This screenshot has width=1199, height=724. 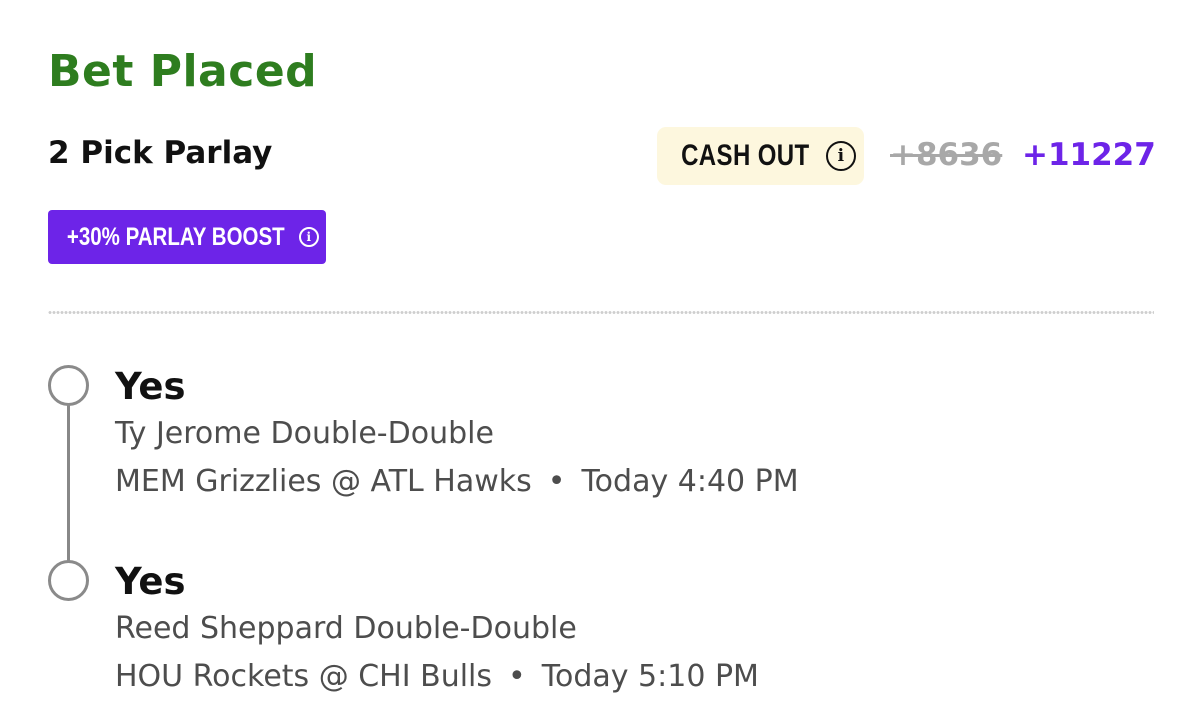 What do you see at coordinates (650, 676) in the screenshot?
I see `leg-time: Today 5:10 PM` at bounding box center [650, 676].